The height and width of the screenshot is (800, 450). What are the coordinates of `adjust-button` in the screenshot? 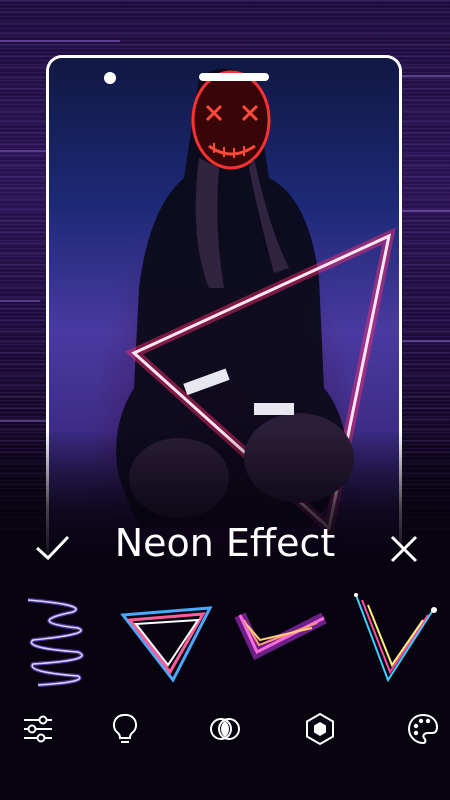 It's located at (38, 729).